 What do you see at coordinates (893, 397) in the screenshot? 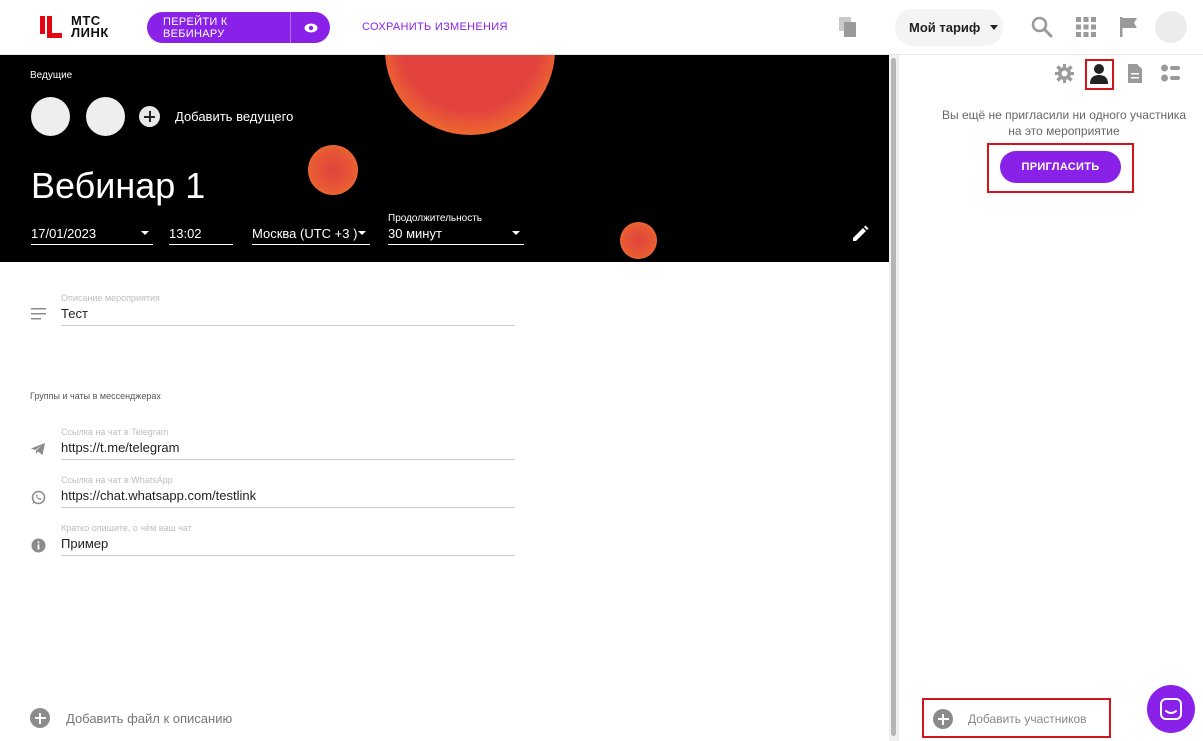
I see `main-scrollbar-thumb` at bounding box center [893, 397].